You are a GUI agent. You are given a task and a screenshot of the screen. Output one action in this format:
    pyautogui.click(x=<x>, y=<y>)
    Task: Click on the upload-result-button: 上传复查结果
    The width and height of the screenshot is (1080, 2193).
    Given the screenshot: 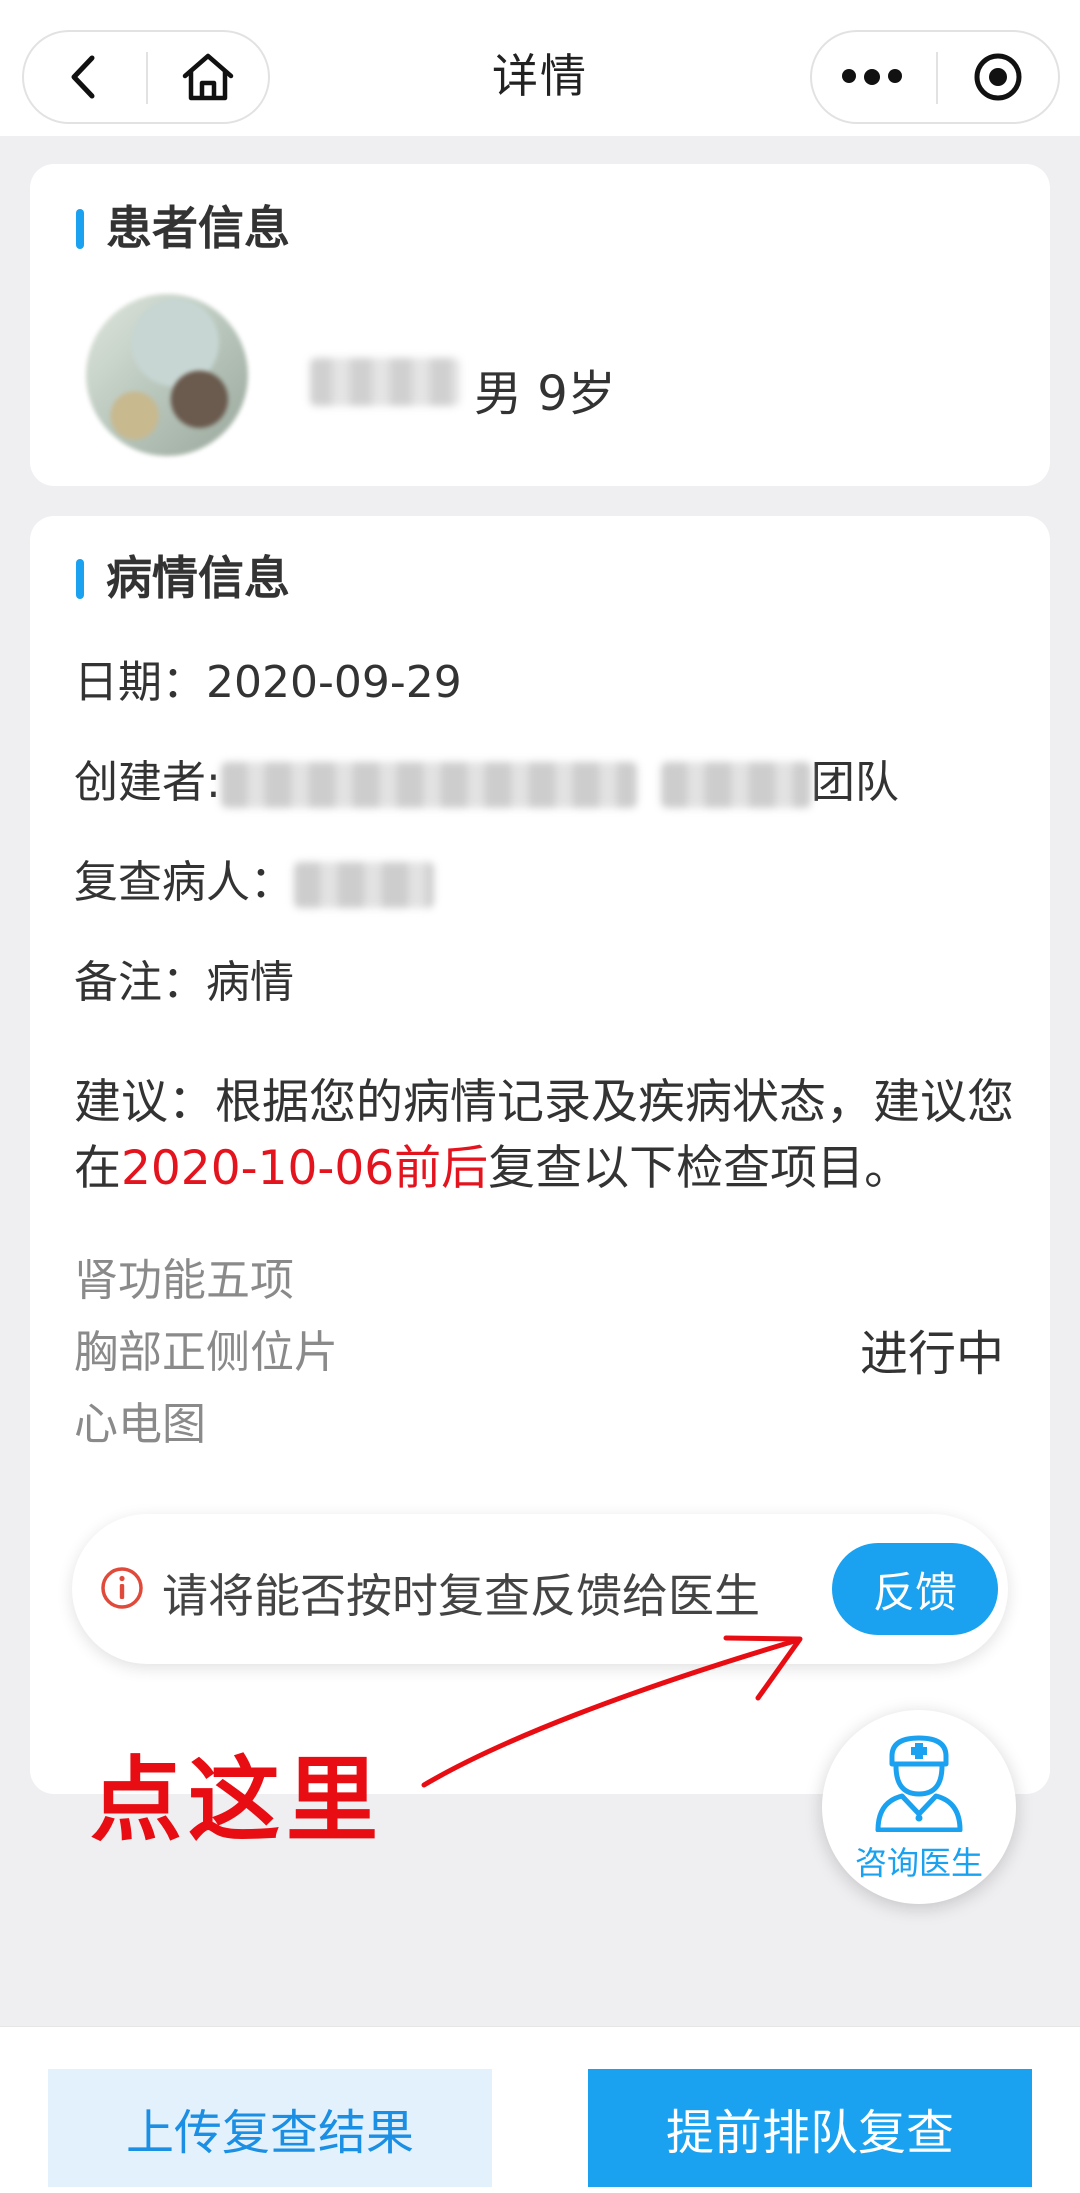 What is the action you would take?
    pyautogui.click(x=270, y=2128)
    